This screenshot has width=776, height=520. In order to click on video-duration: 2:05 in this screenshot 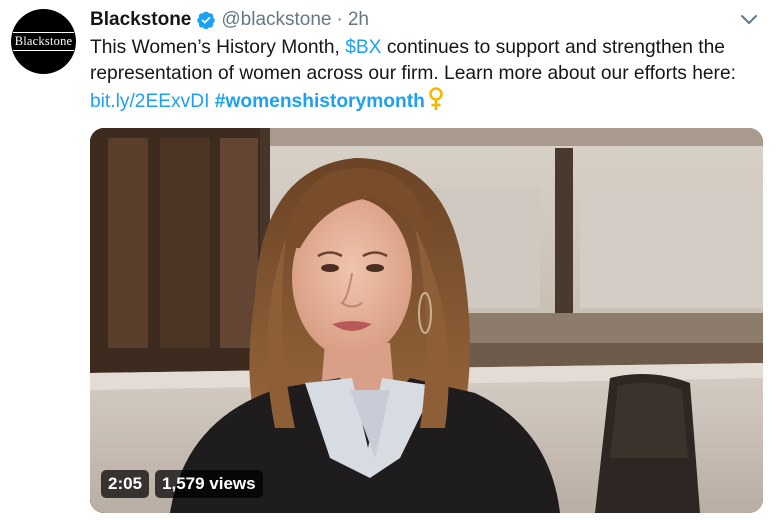, I will do `click(125, 484)`.